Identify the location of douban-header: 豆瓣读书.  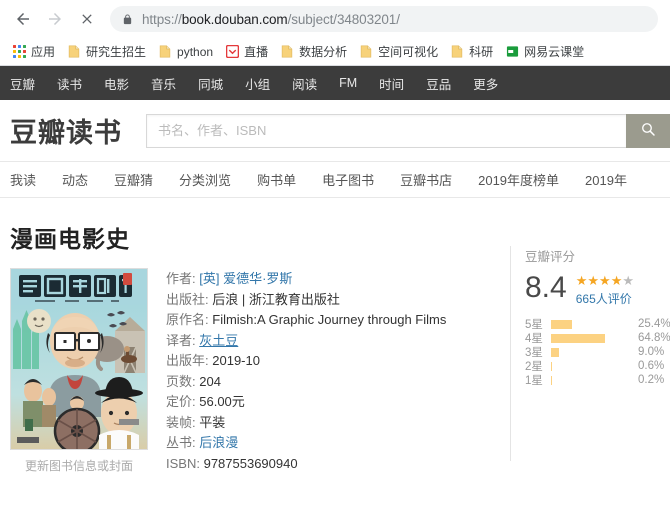
(335, 131).